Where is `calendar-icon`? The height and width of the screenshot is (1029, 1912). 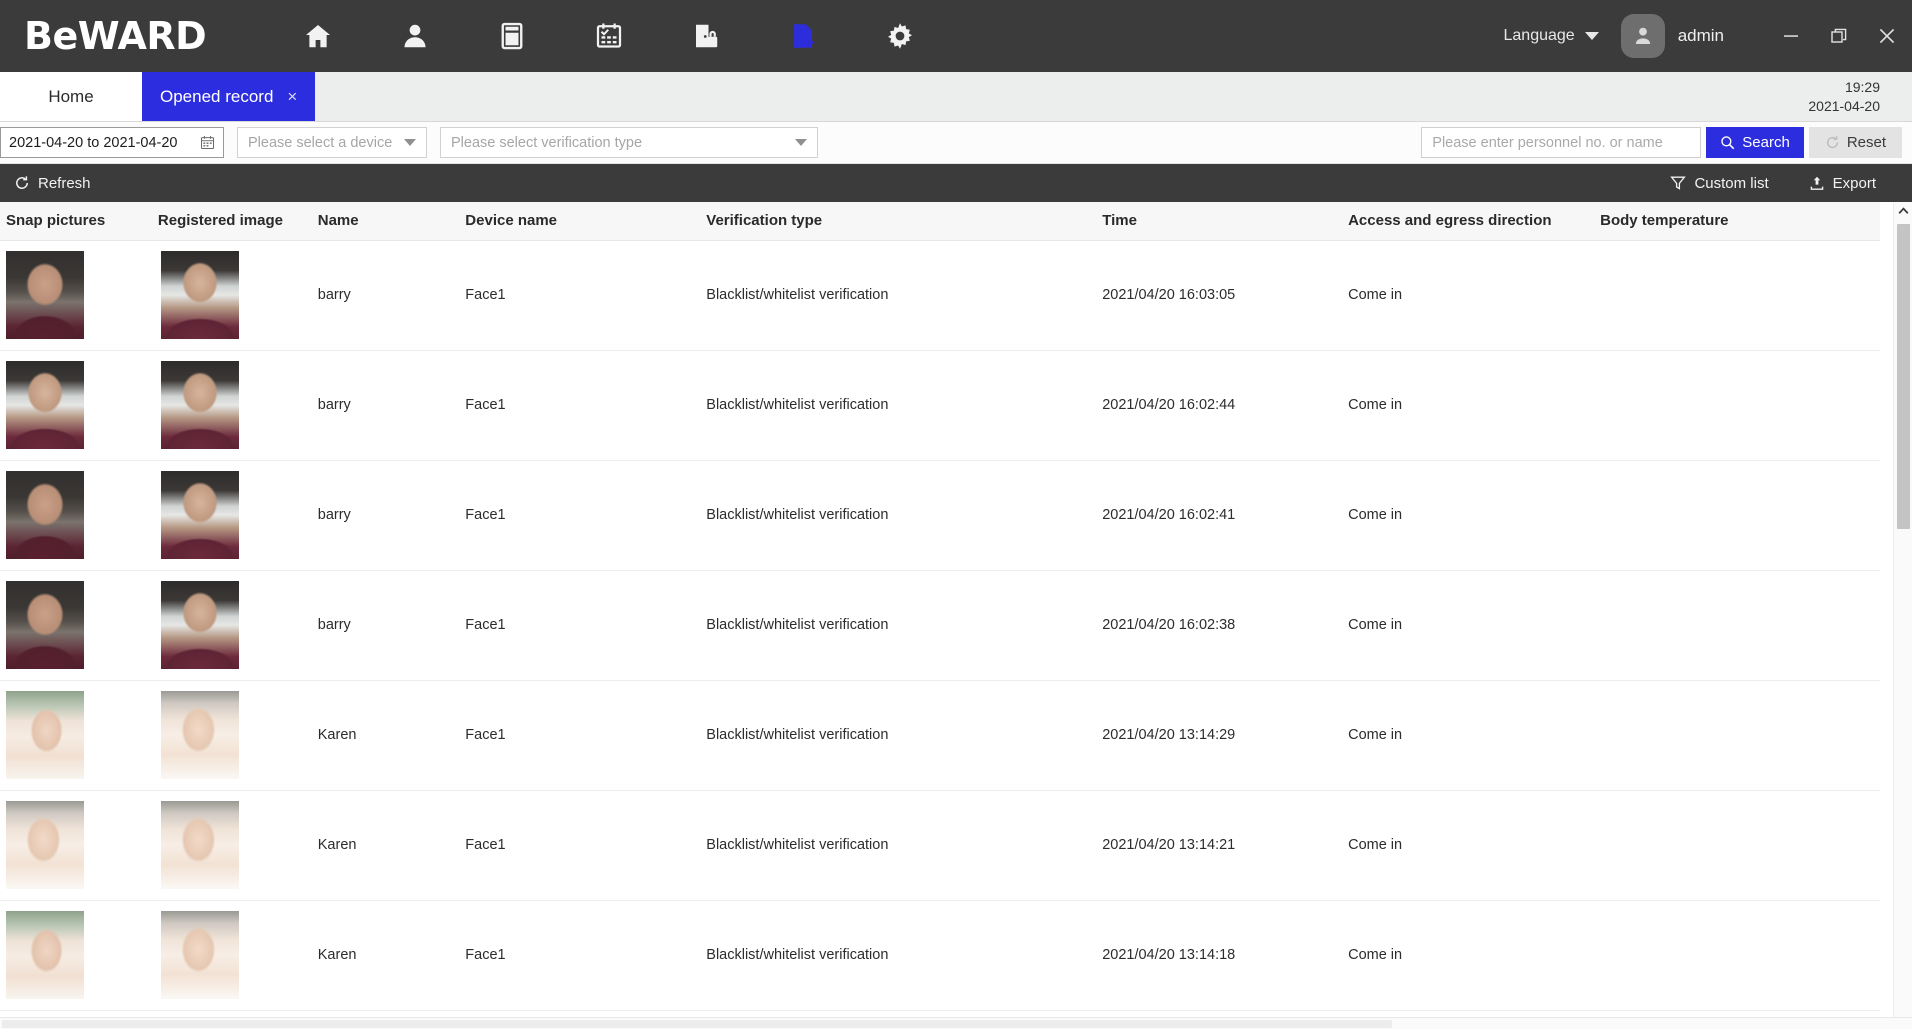
calendar-icon is located at coordinates (207, 142).